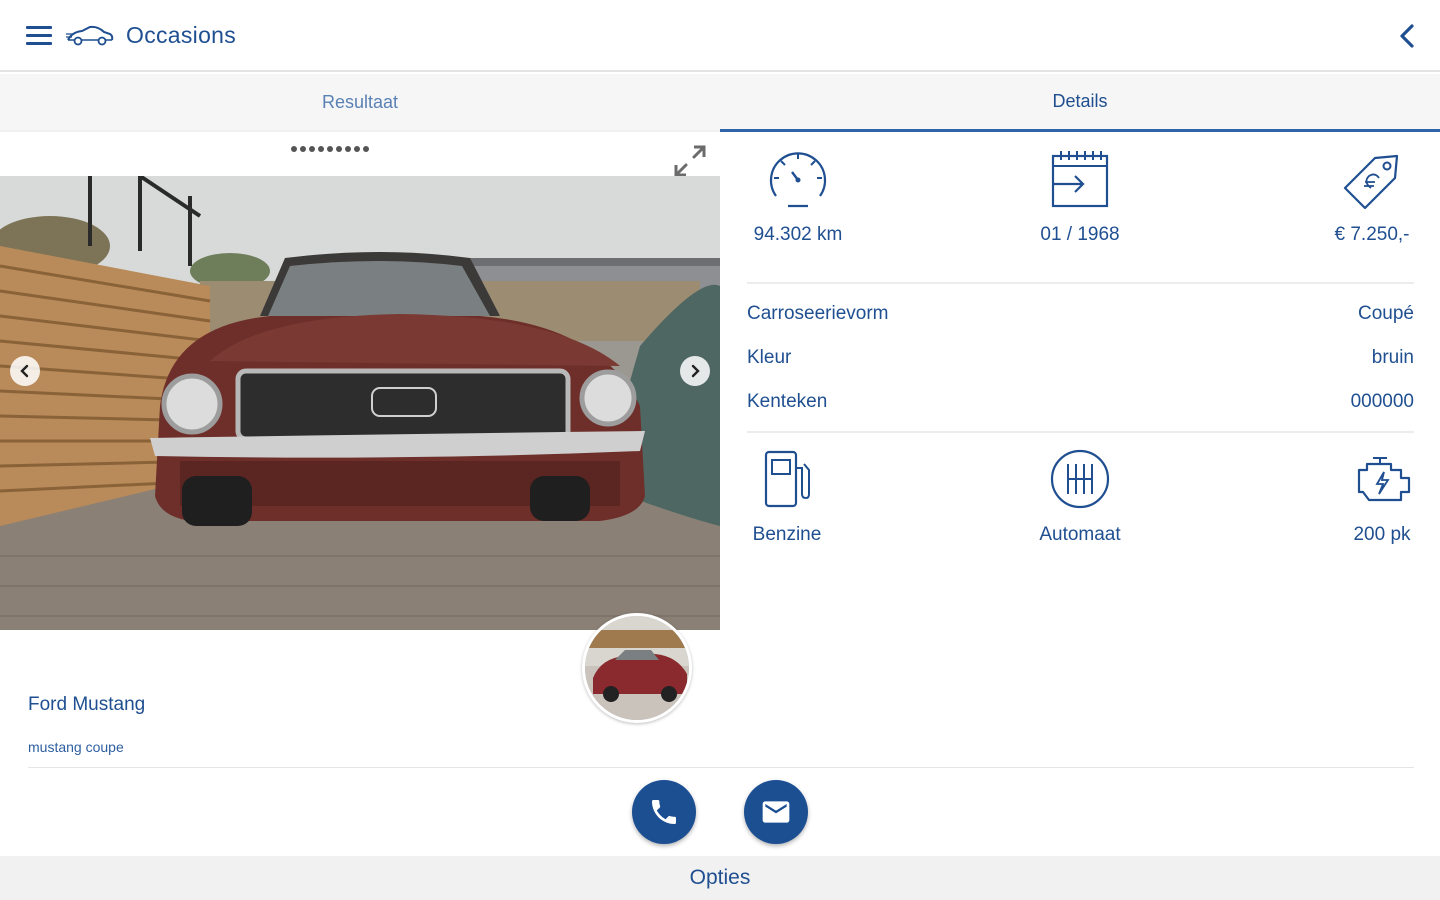  Describe the element at coordinates (1371, 182) in the screenshot. I see `price-tag-icon` at that location.